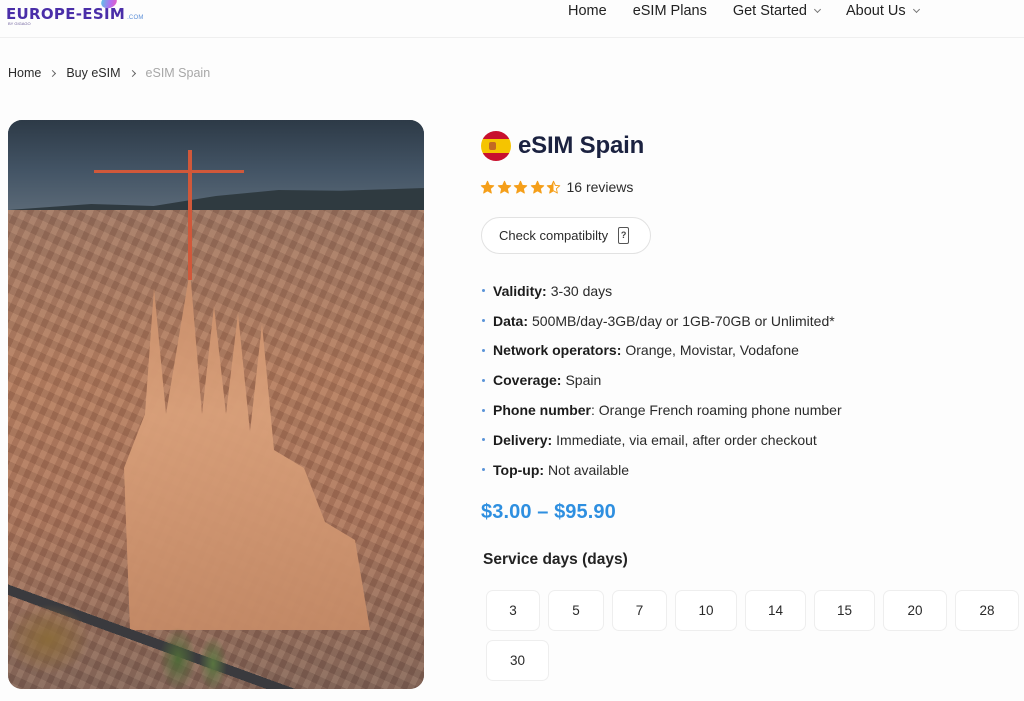 This screenshot has height=701, width=1024. What do you see at coordinates (554, 235) in the screenshot?
I see `check-compatibility-label: Check compatibilty` at bounding box center [554, 235].